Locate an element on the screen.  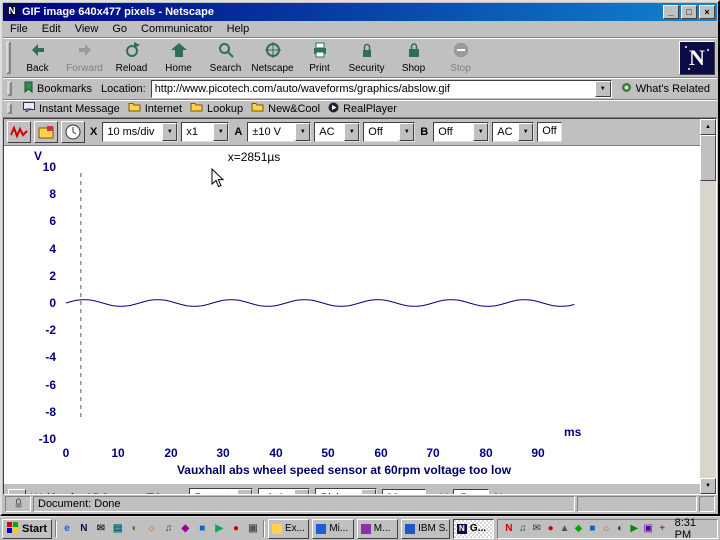
trigger-edge-select: Rising ▼ is located at coordinates (346, 490).